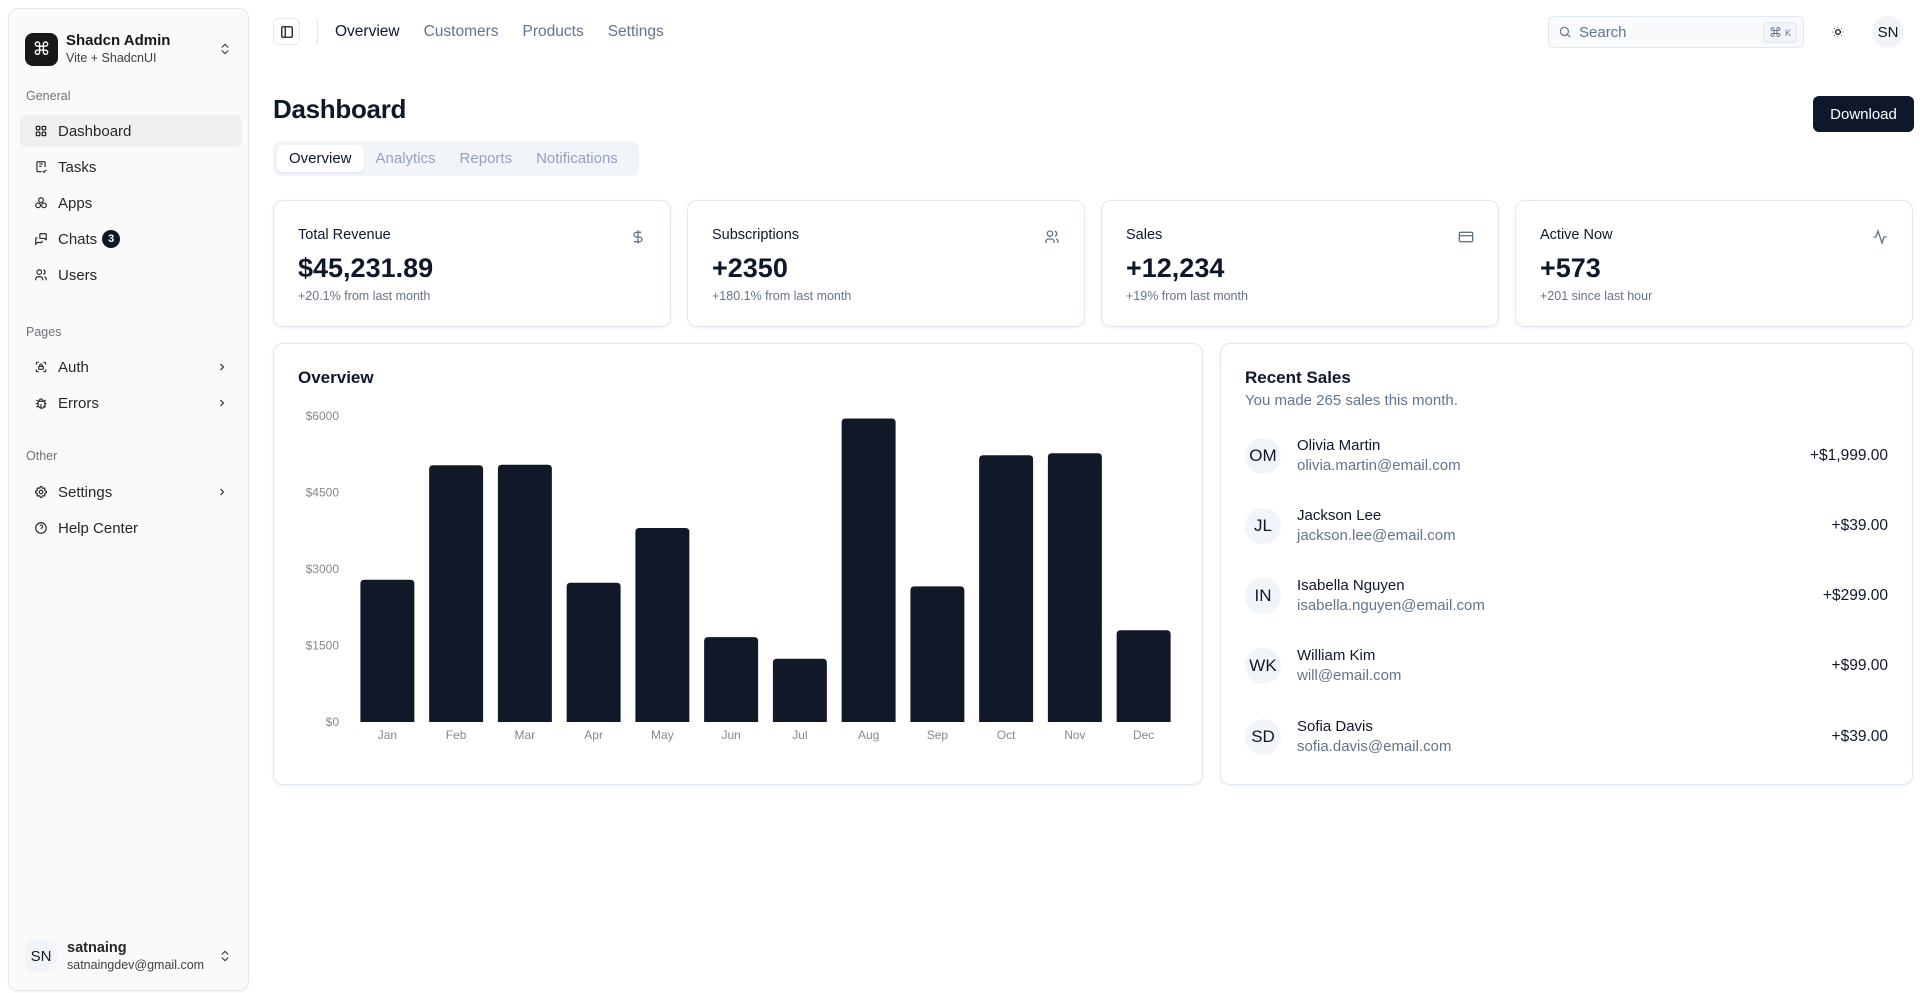 The height and width of the screenshot is (993, 1920). What do you see at coordinates (111, 239) in the screenshot?
I see `chats-count-badge: 3` at bounding box center [111, 239].